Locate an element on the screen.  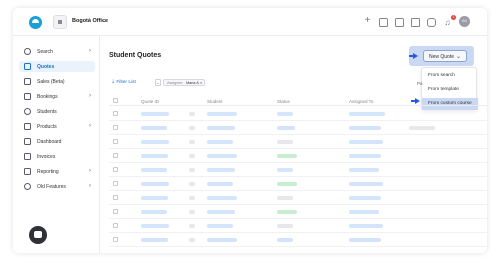
new-quote-button: New Quote ⌄ is located at coordinates (445, 56).